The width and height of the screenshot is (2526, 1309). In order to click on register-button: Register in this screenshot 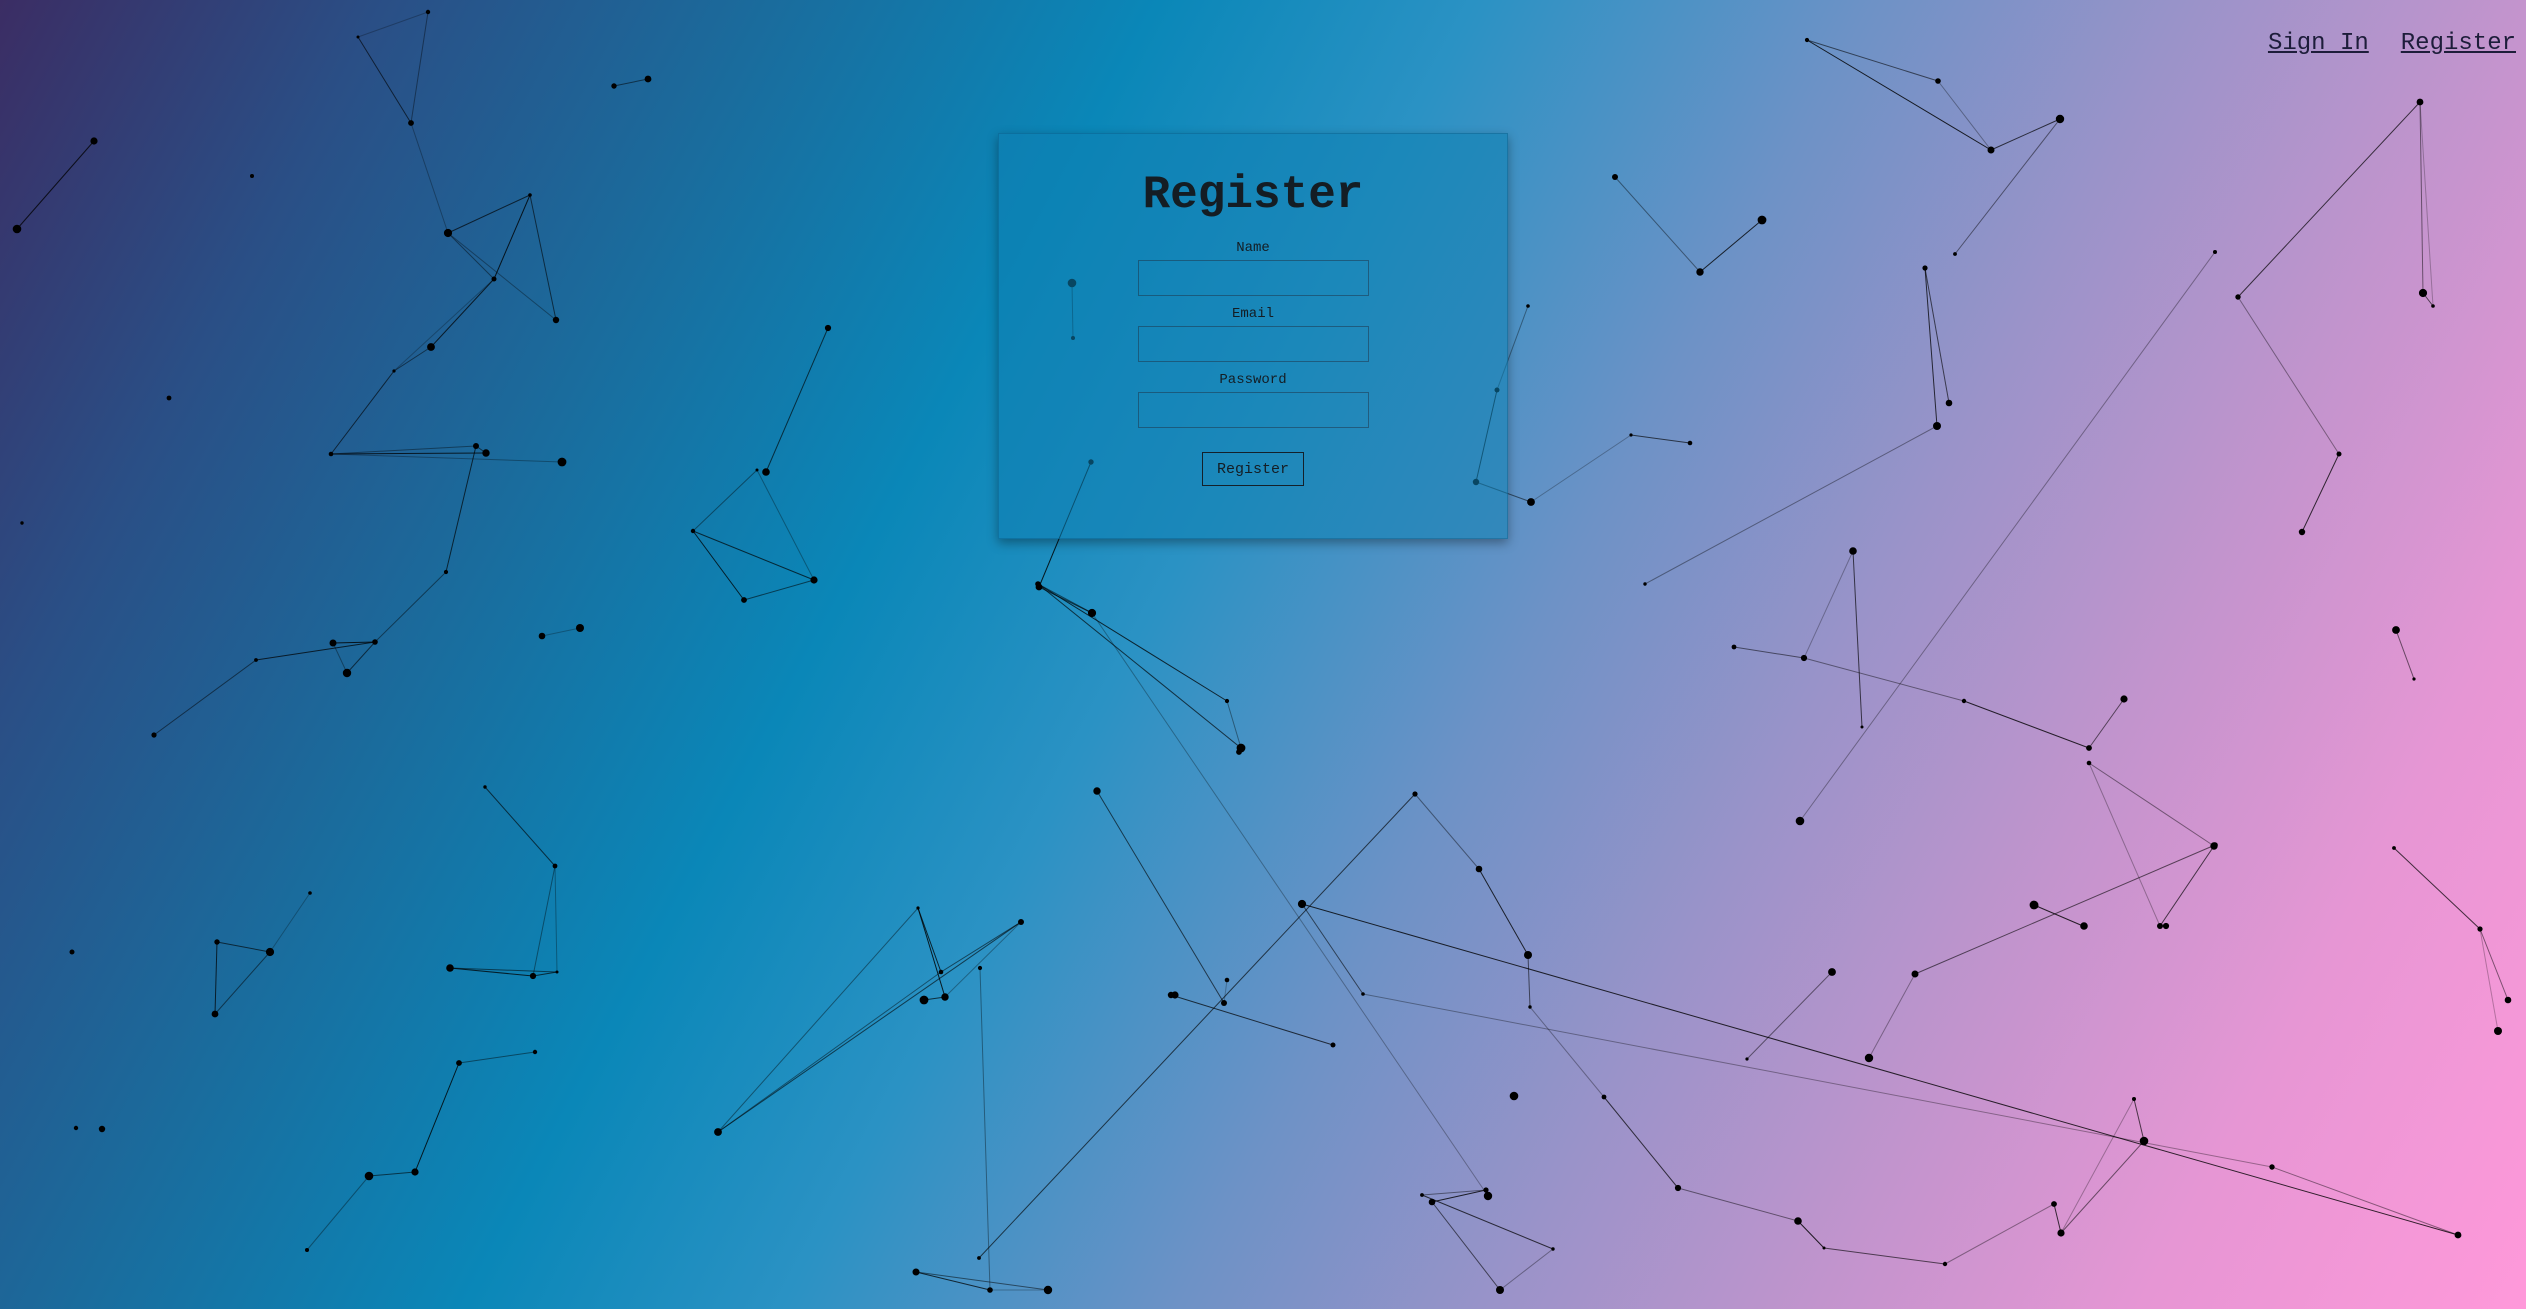, I will do `click(1253, 469)`.